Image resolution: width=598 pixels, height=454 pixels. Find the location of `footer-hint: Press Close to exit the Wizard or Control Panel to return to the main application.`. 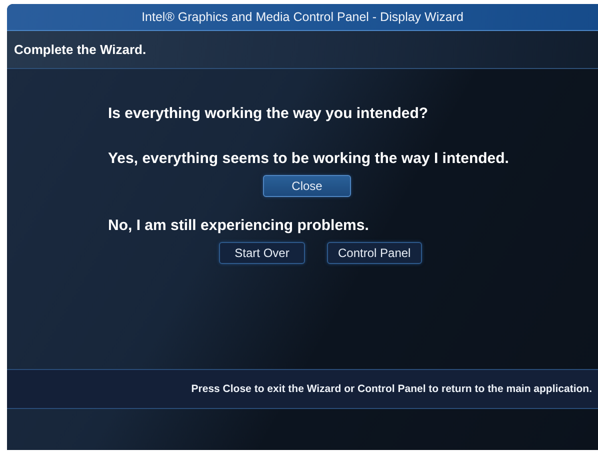

footer-hint: Press Close to exit the Wizard or Control Panel to return to the main application. is located at coordinates (391, 389).